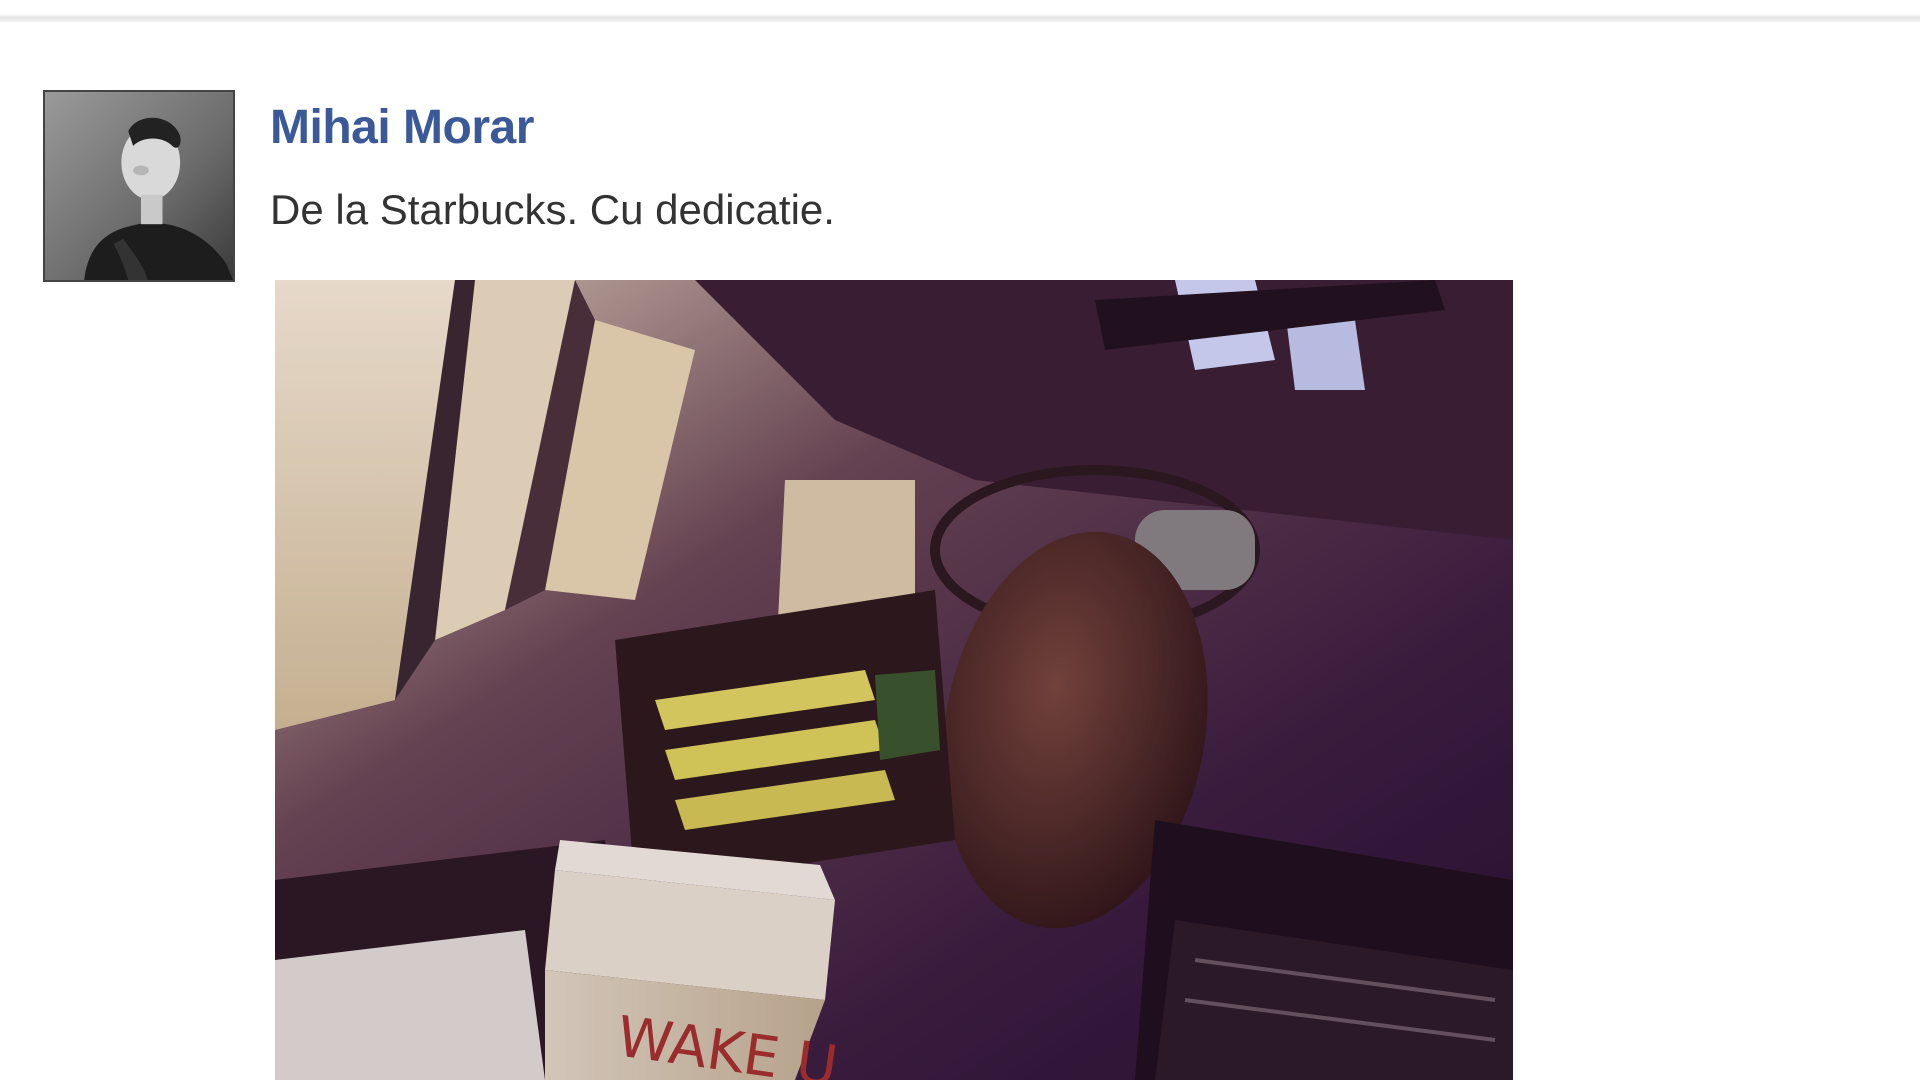  Describe the element at coordinates (552, 209) in the screenshot. I see `post-message: De la Starbucks. Cu dedicatie.` at that location.